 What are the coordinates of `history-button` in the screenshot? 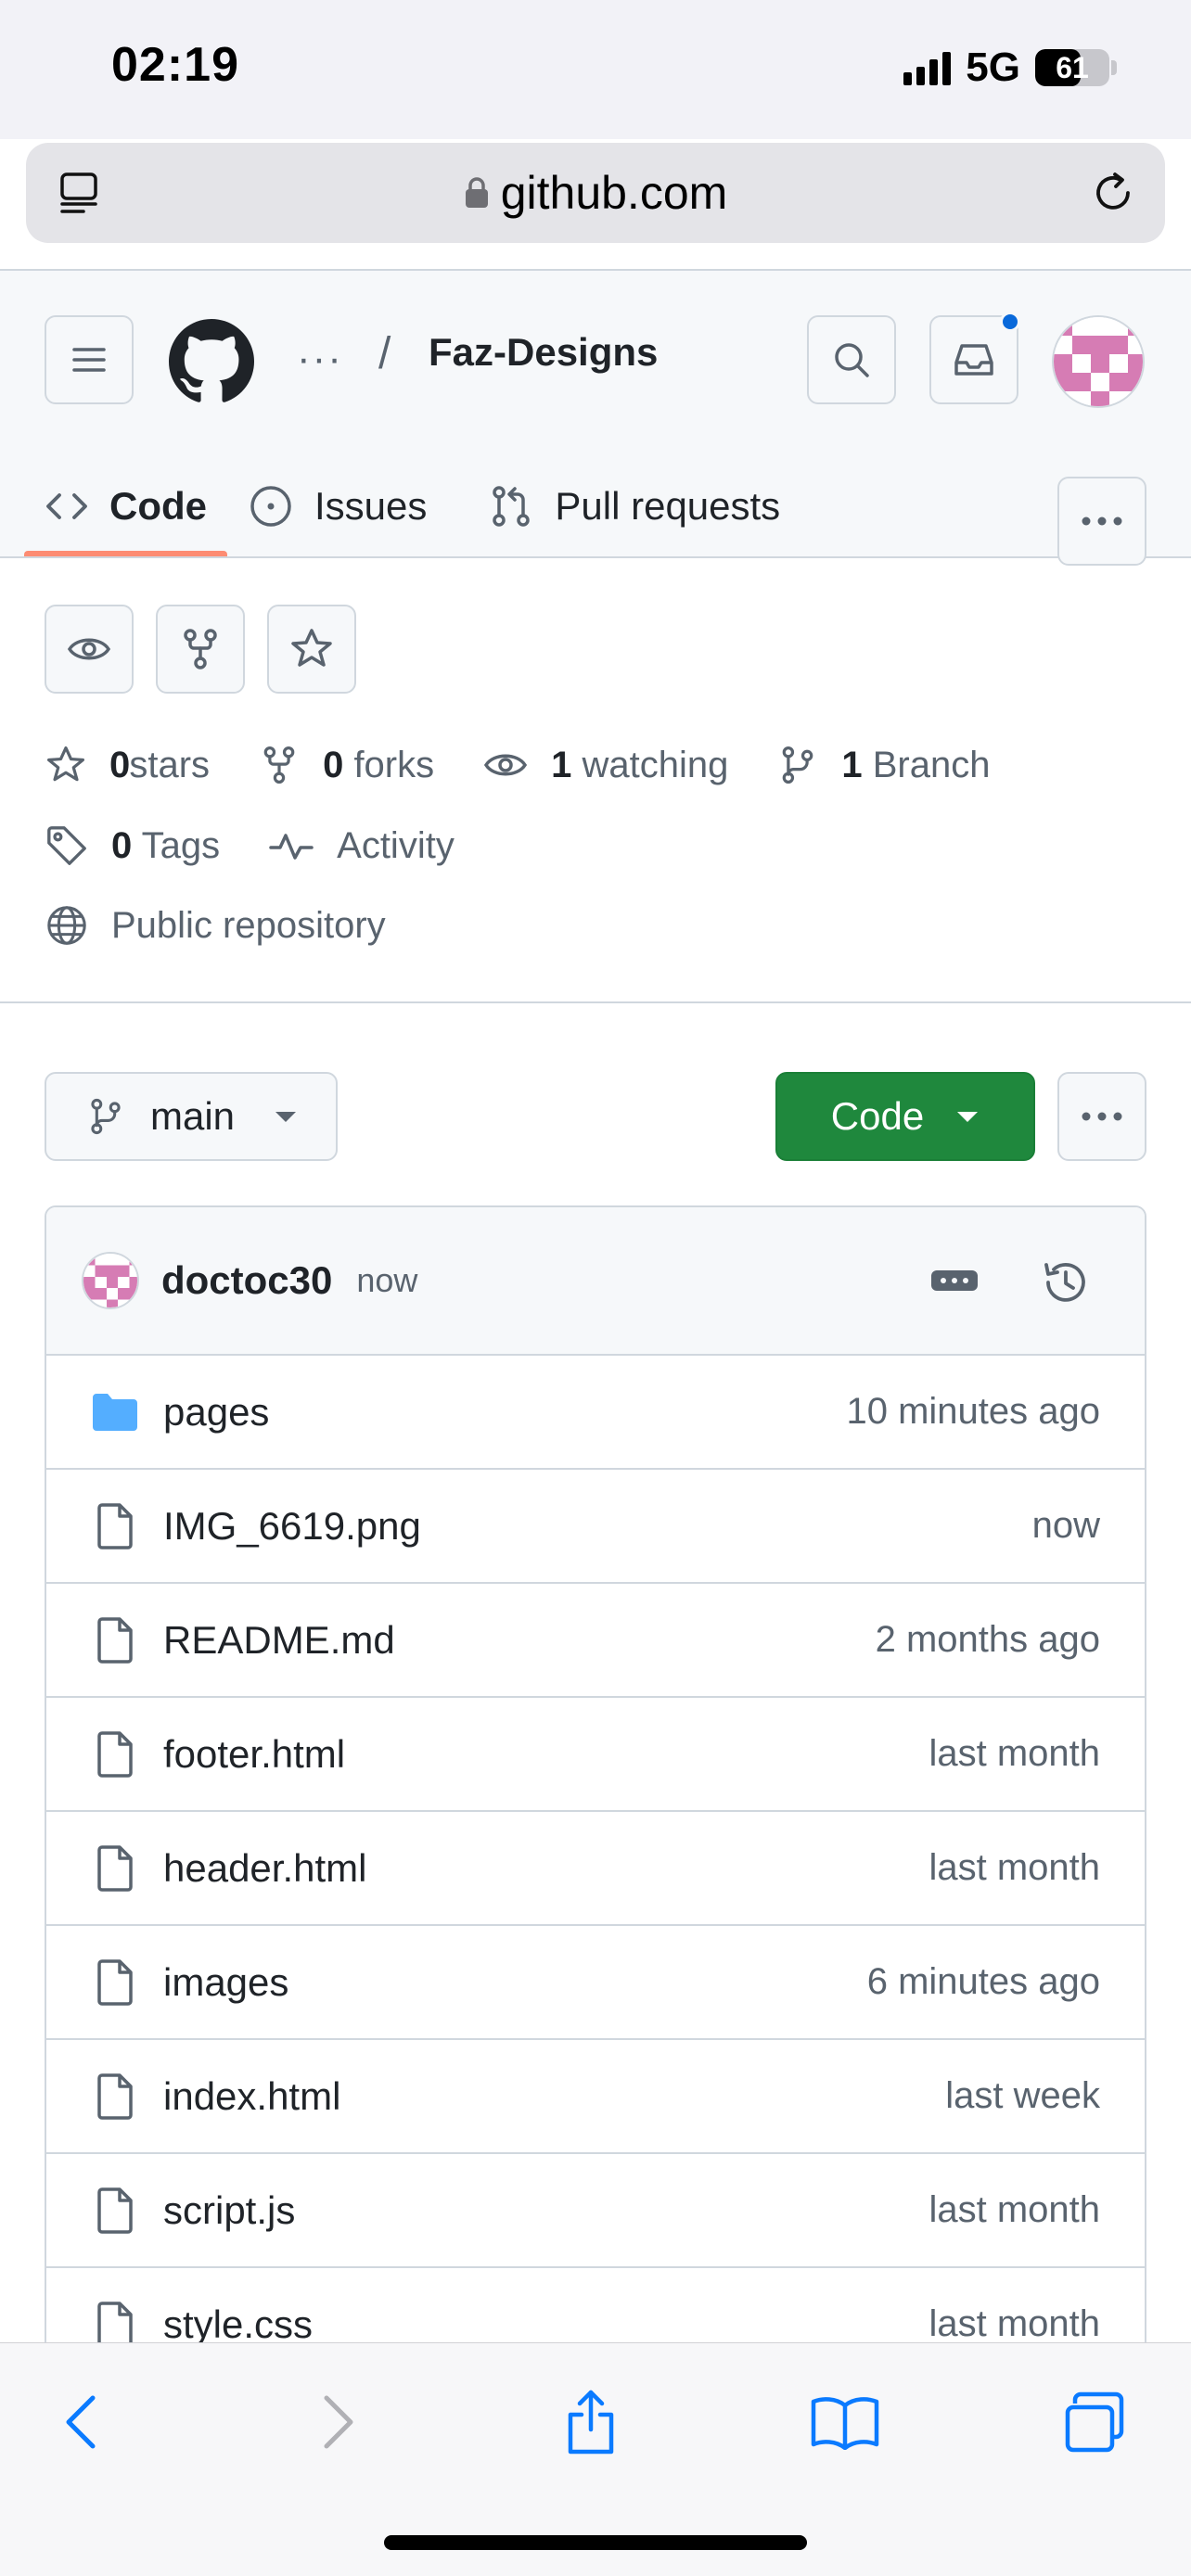 It's located at (1066, 1282).